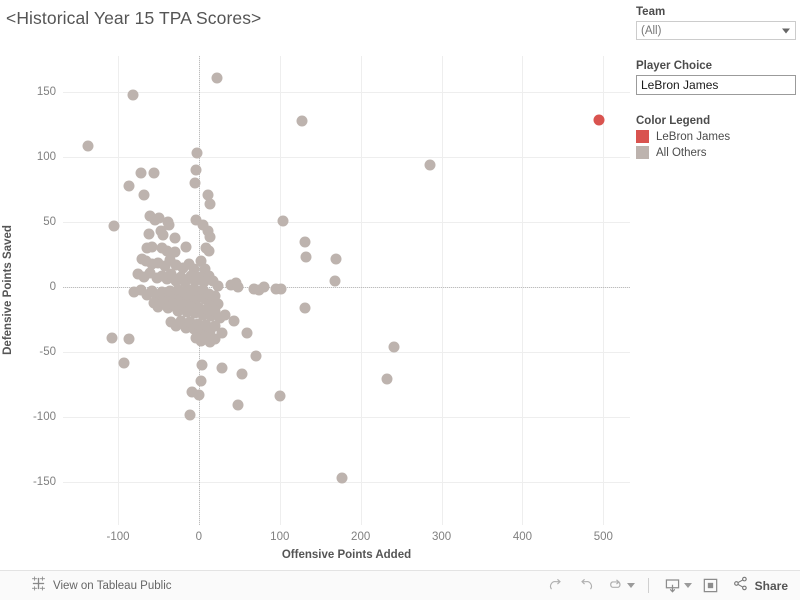 This screenshot has width=800, height=600. I want to click on legend-item-label: LeBron James, so click(693, 136).